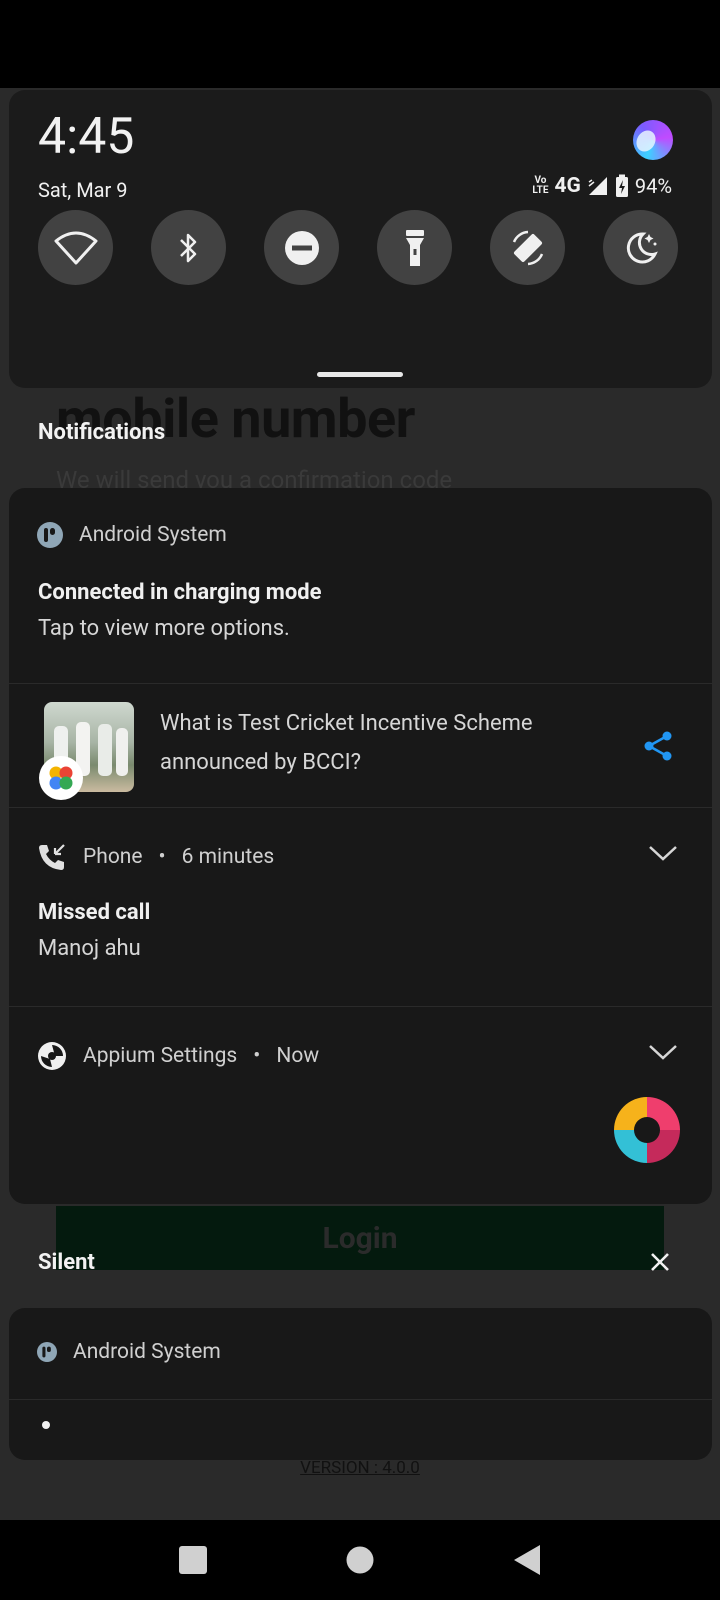  I want to click on do-not-disturb-icon, so click(301, 247).